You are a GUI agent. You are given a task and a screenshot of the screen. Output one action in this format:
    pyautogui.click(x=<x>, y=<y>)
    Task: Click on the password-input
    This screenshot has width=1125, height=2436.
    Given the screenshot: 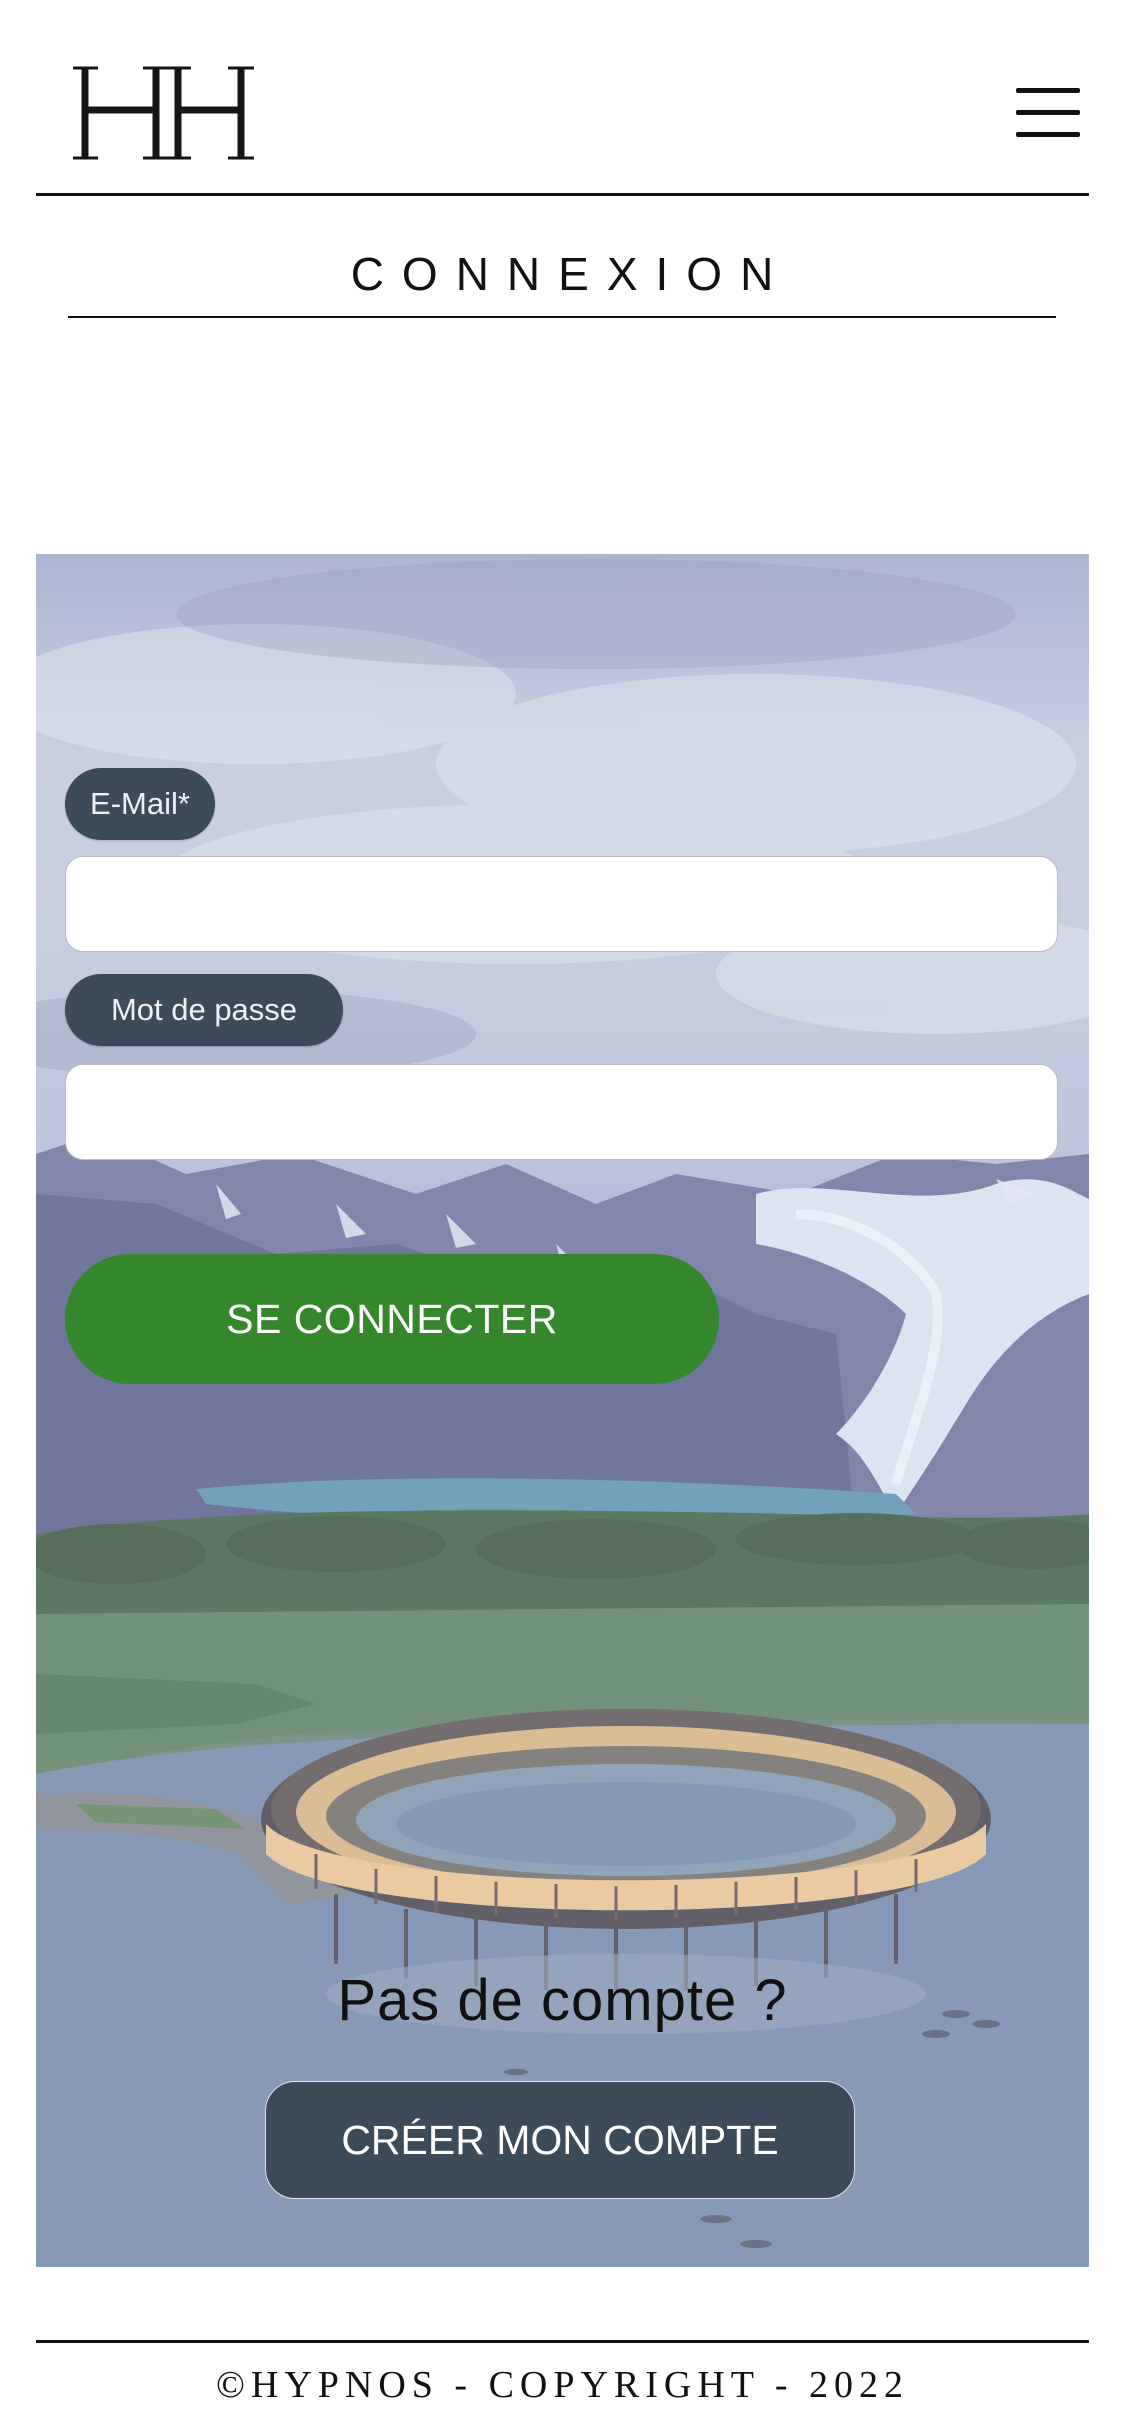 What is the action you would take?
    pyautogui.click(x=561, y=1112)
    